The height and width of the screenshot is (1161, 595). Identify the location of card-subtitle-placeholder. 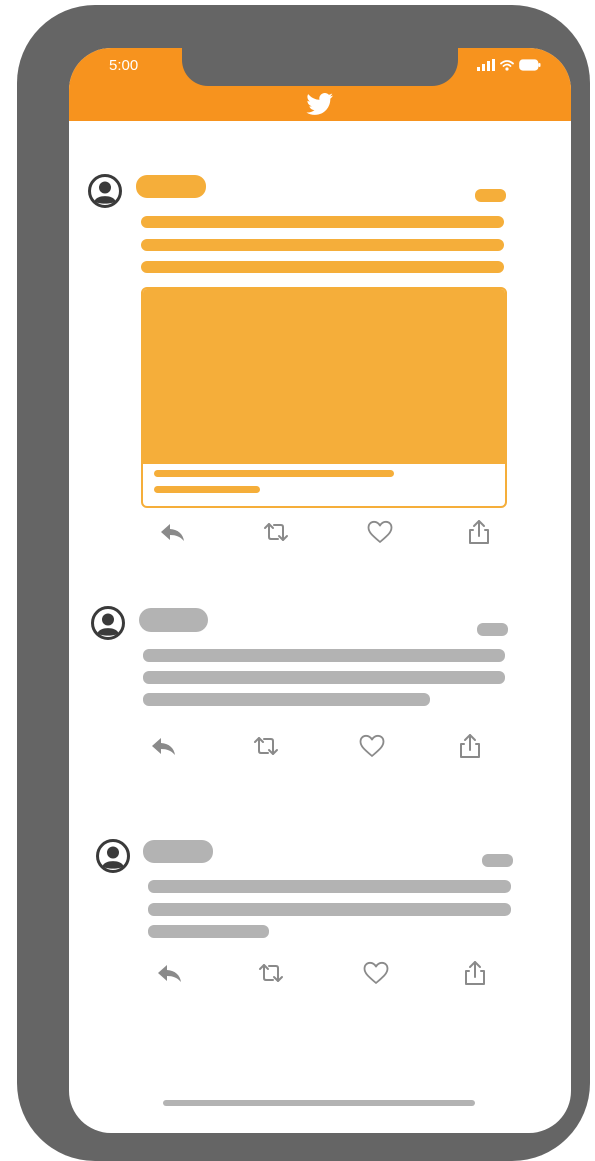
(207, 489).